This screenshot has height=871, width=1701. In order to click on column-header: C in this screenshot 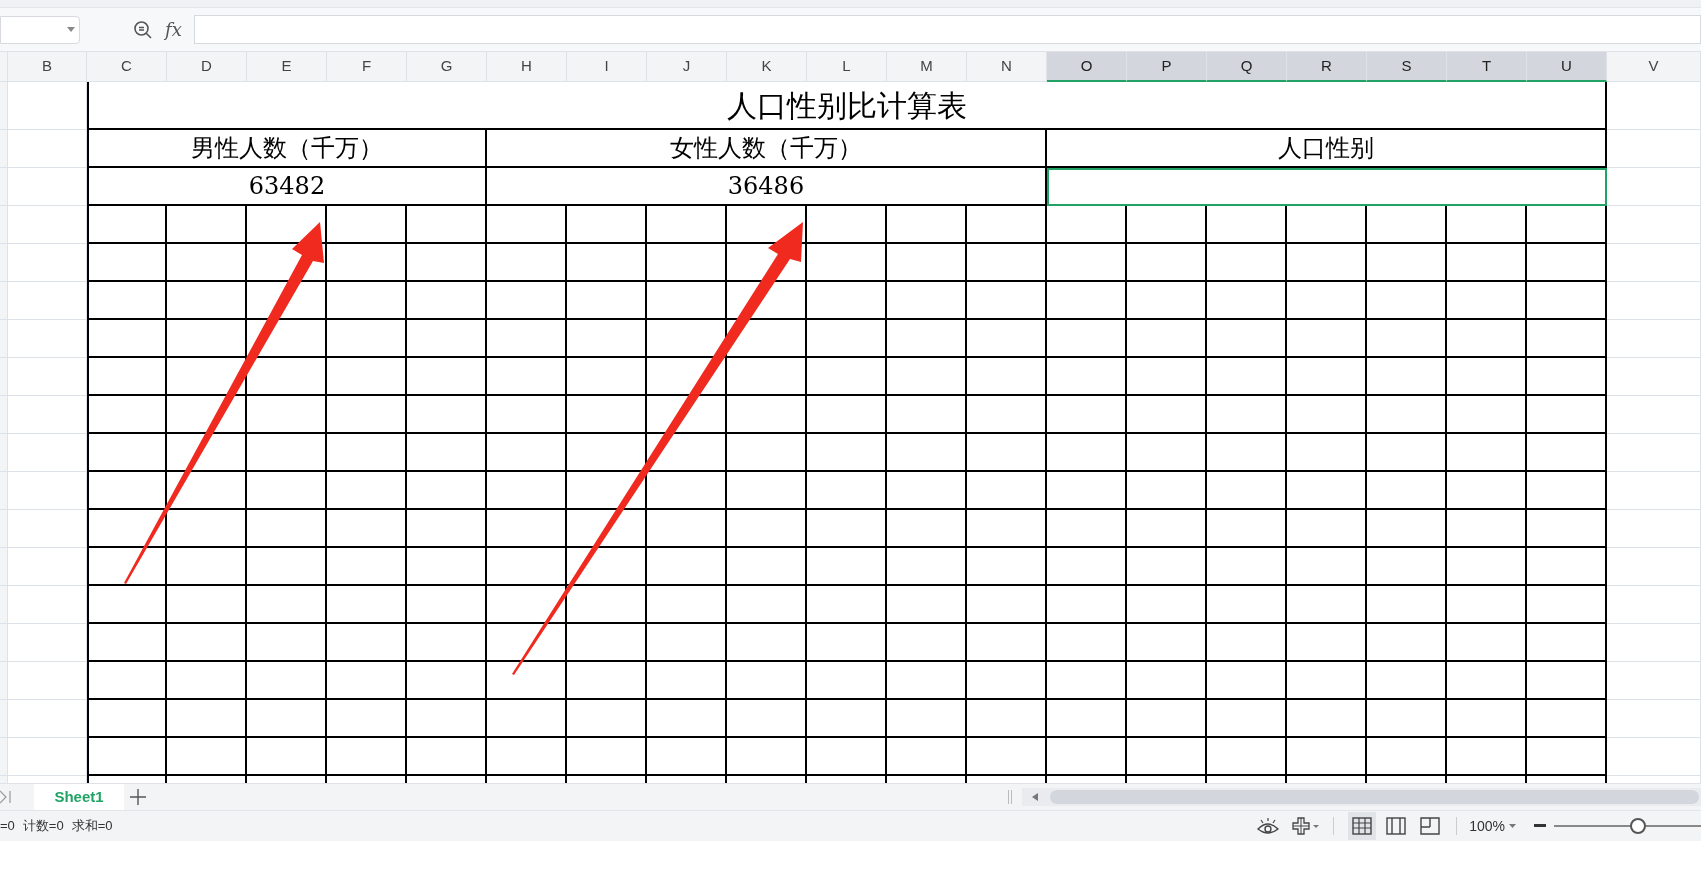, I will do `click(127, 67)`.